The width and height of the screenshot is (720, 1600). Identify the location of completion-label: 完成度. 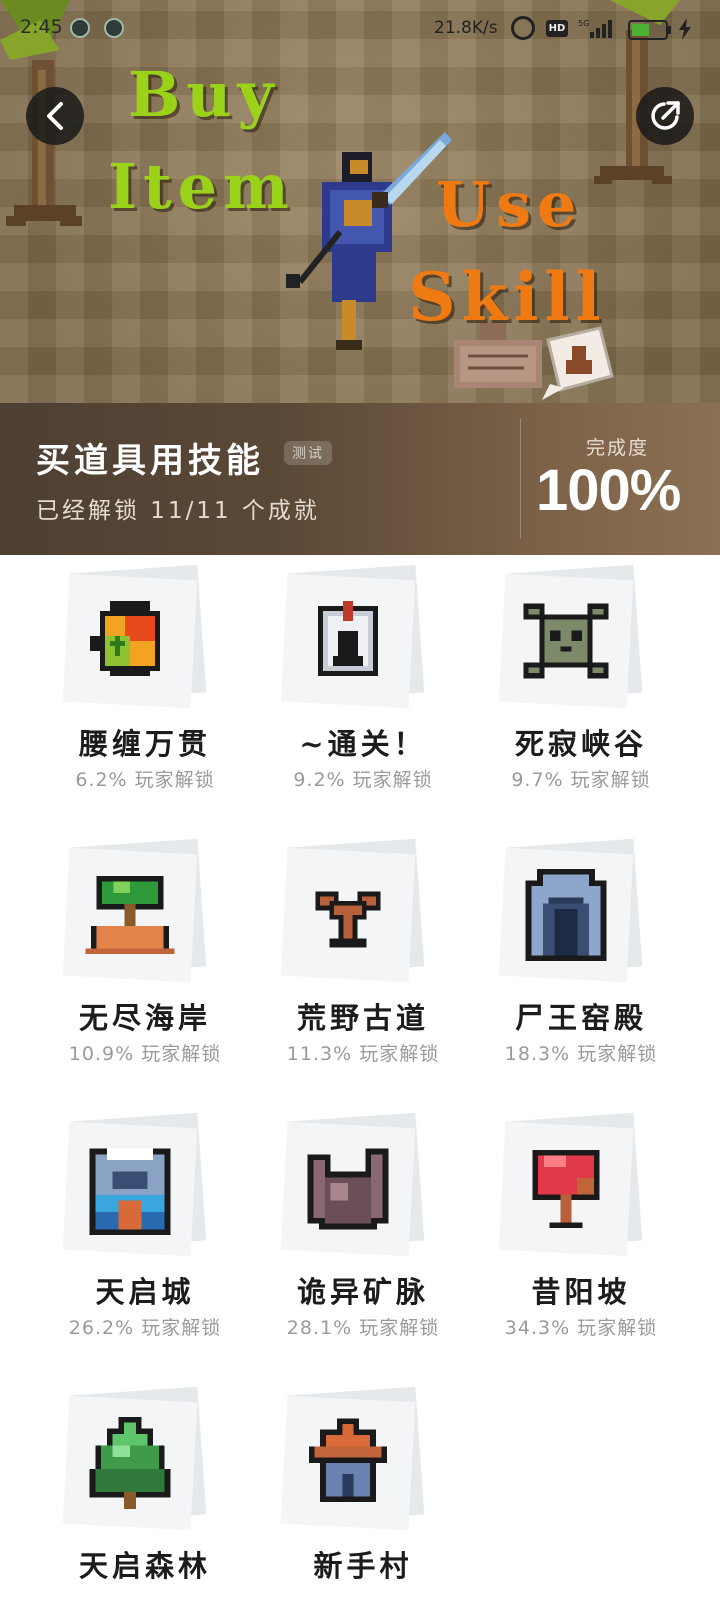
(618, 448).